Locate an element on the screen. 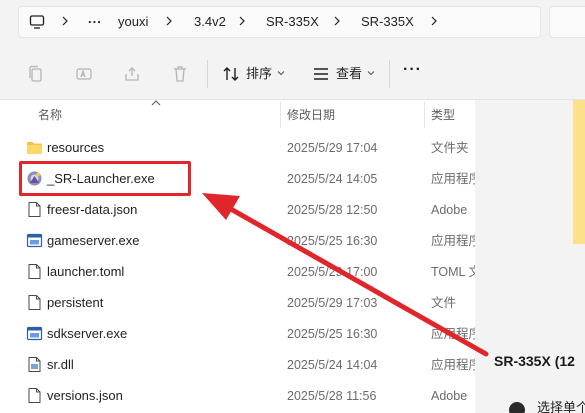 This screenshot has width=585, height=413. file-modified: 2025/5/29 17:04 is located at coordinates (332, 148).